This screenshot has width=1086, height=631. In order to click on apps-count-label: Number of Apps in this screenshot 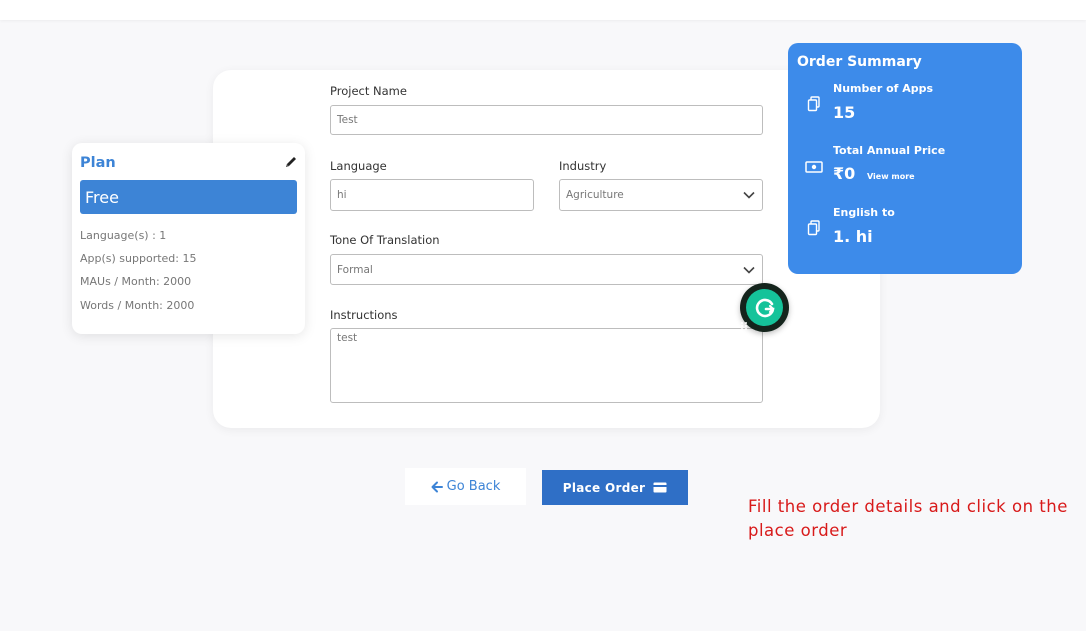, I will do `click(883, 88)`.